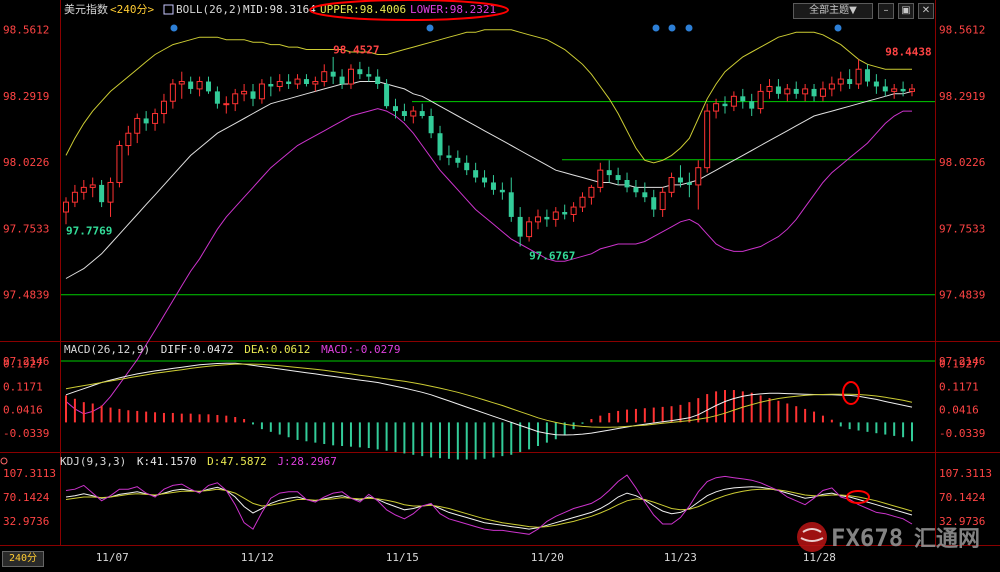 The image size is (1000, 572). What do you see at coordinates (959, 386) in the screenshot?
I see `y-tick-label-right: 0.1171` at bounding box center [959, 386].